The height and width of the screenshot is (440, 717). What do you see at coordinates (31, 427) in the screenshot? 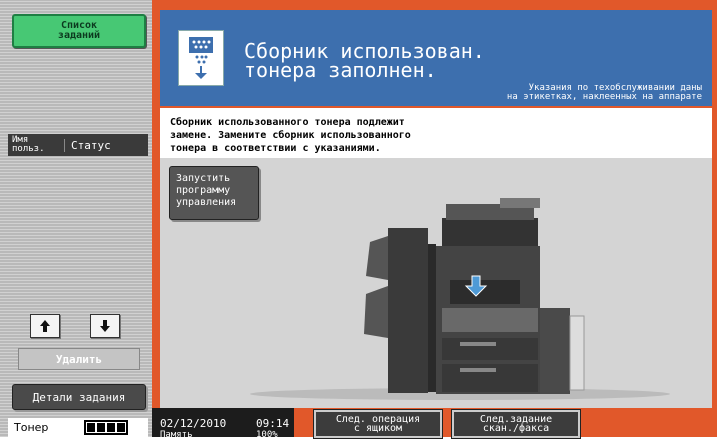
I see `toner-label: Тонер` at bounding box center [31, 427].